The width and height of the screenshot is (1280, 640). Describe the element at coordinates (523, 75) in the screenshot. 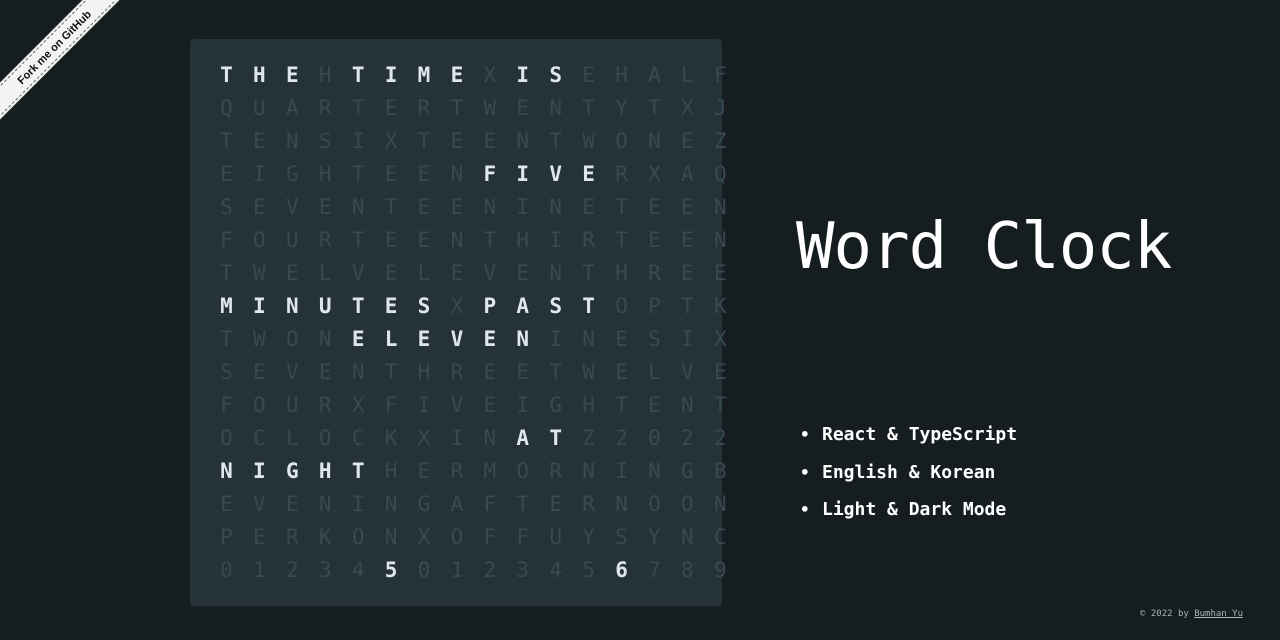

I see `clock-letter-lit: I` at that location.